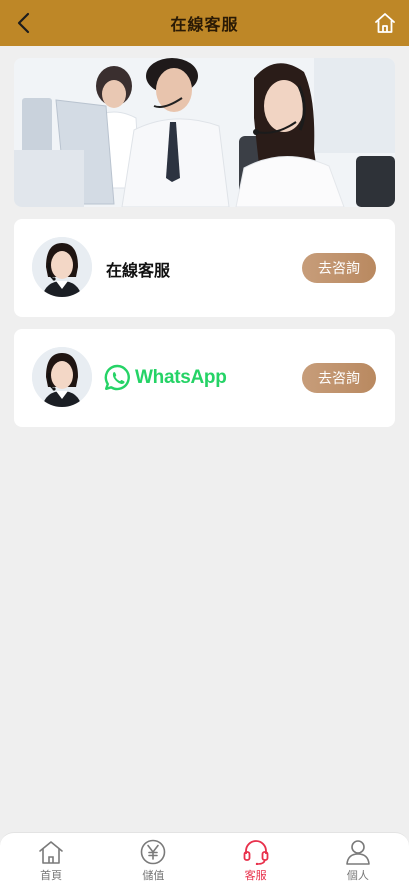 The width and height of the screenshot is (409, 888). Describe the element at coordinates (204, 268) in the screenshot. I see `service-card-online: 在線客服 去咨詢` at that location.